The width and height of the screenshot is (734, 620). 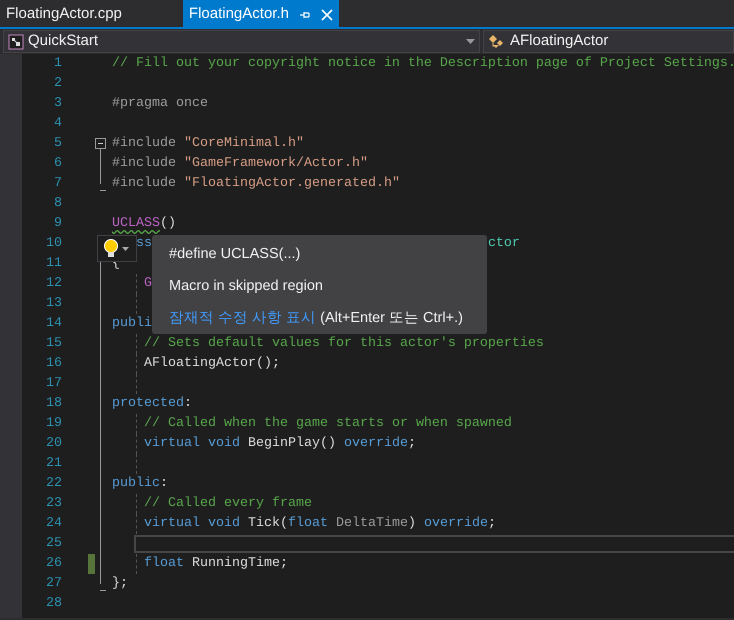 What do you see at coordinates (216, 563) in the screenshot?
I see `code-line: float RunningTime;` at bounding box center [216, 563].